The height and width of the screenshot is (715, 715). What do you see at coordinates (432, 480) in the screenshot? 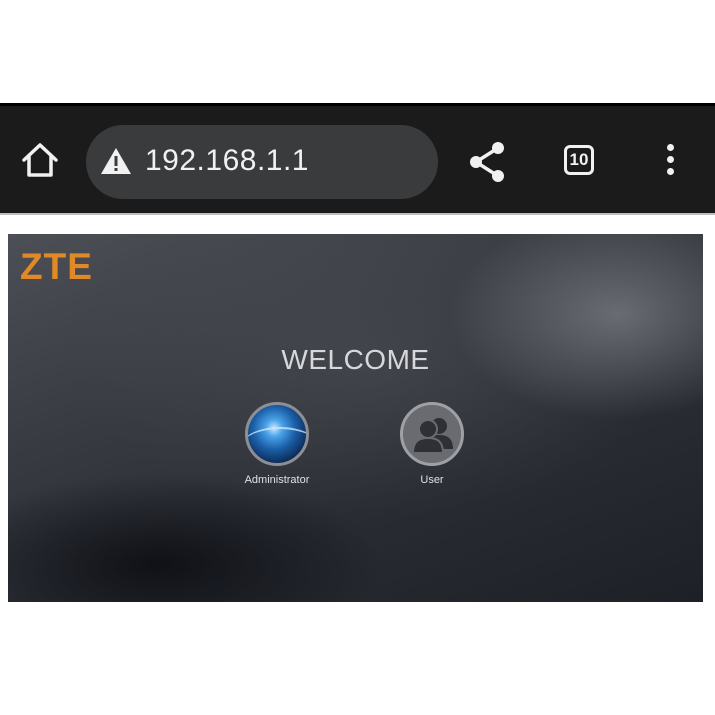
I see `user-label: User` at bounding box center [432, 480].